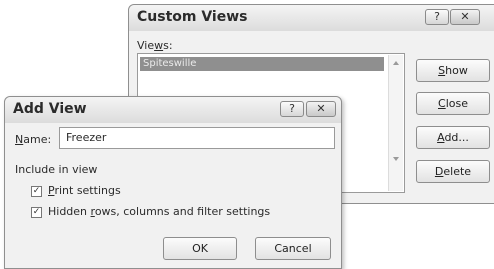 The image size is (494, 269). I want to click on close-button: Close, so click(453, 103).